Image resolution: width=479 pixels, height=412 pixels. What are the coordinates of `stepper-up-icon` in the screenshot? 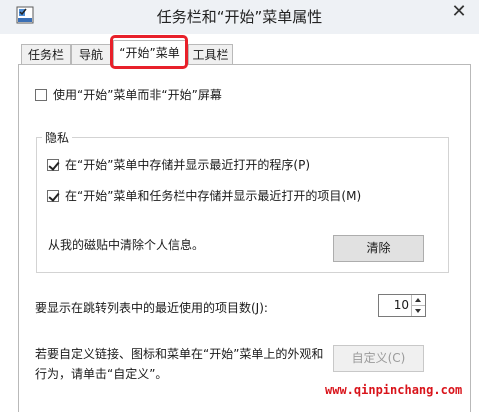 It's located at (418, 300).